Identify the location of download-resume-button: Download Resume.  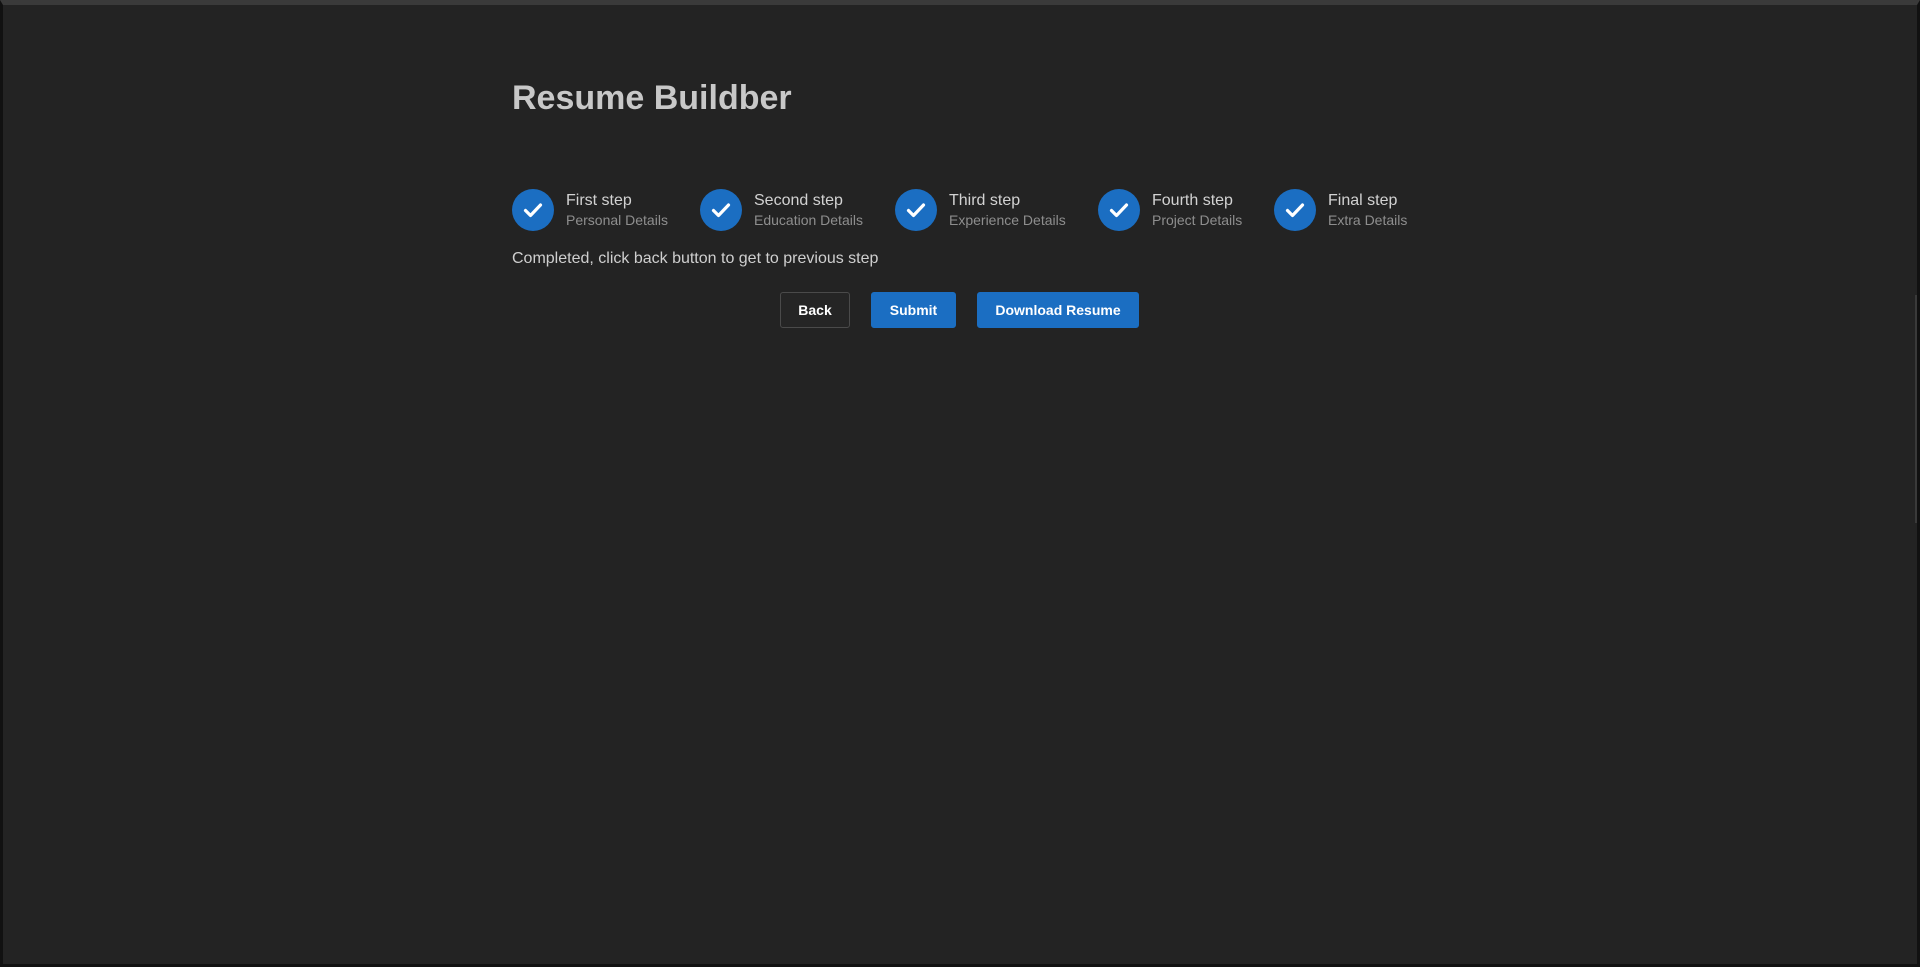
(1058, 310).